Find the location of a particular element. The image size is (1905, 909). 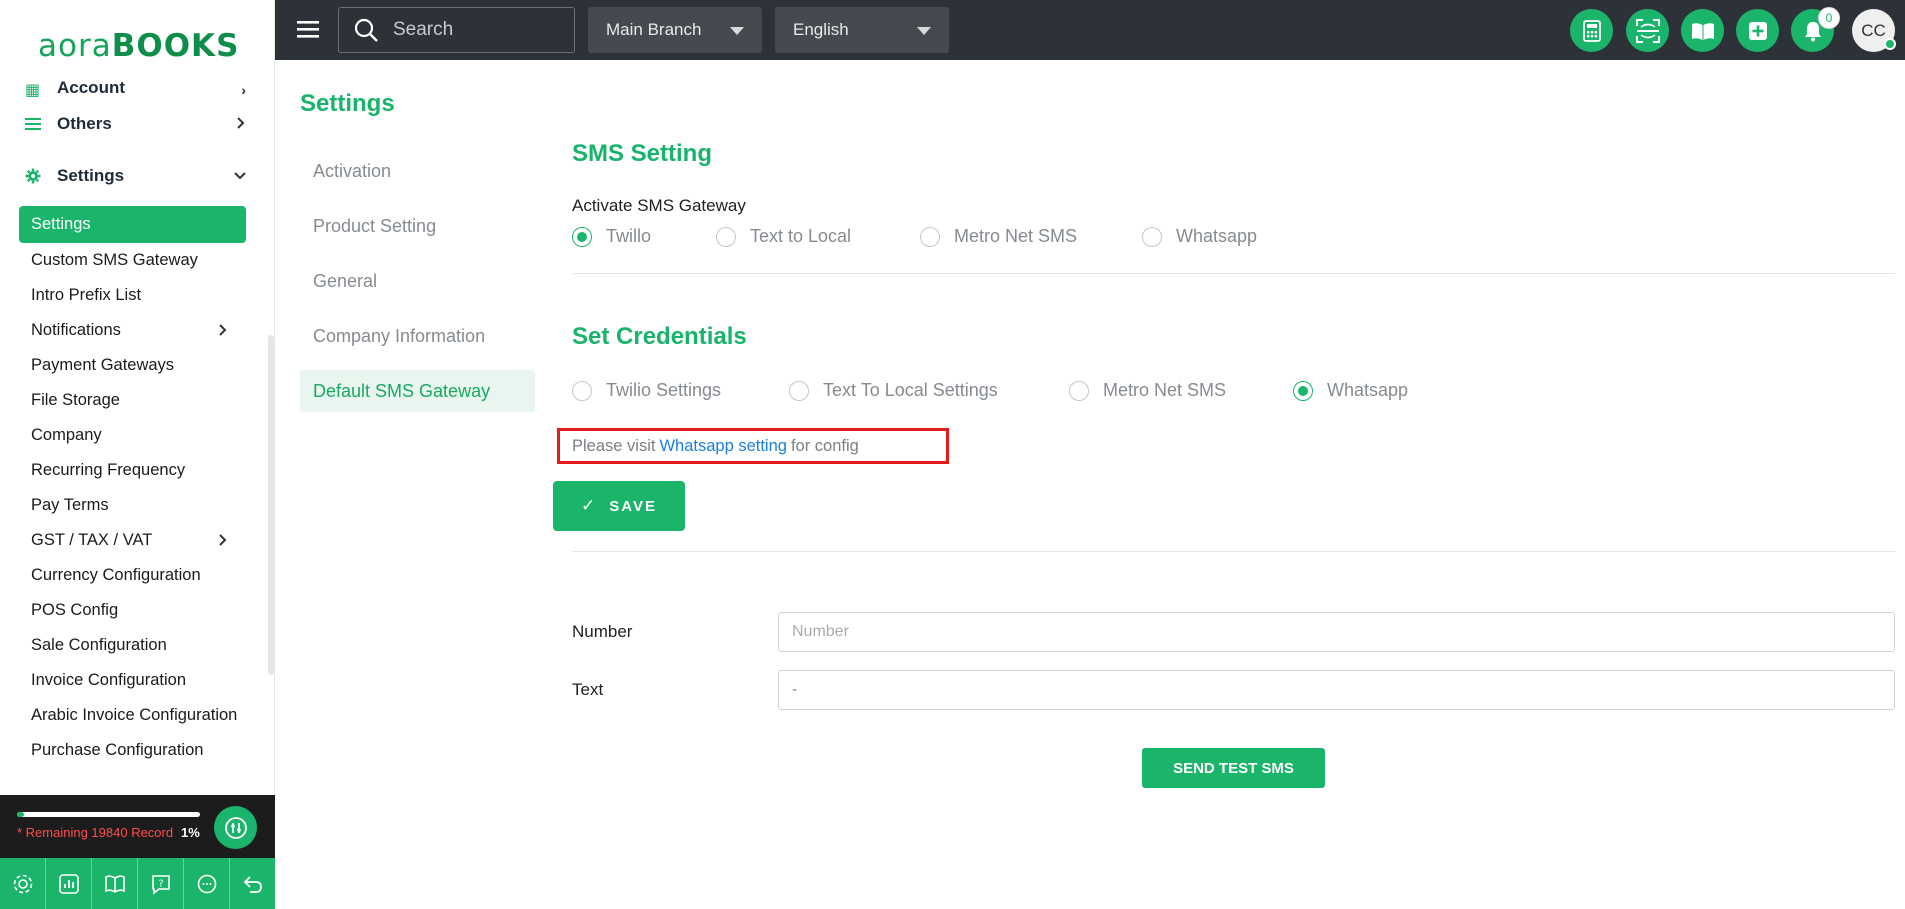

list-icon is located at coordinates (32, 124).